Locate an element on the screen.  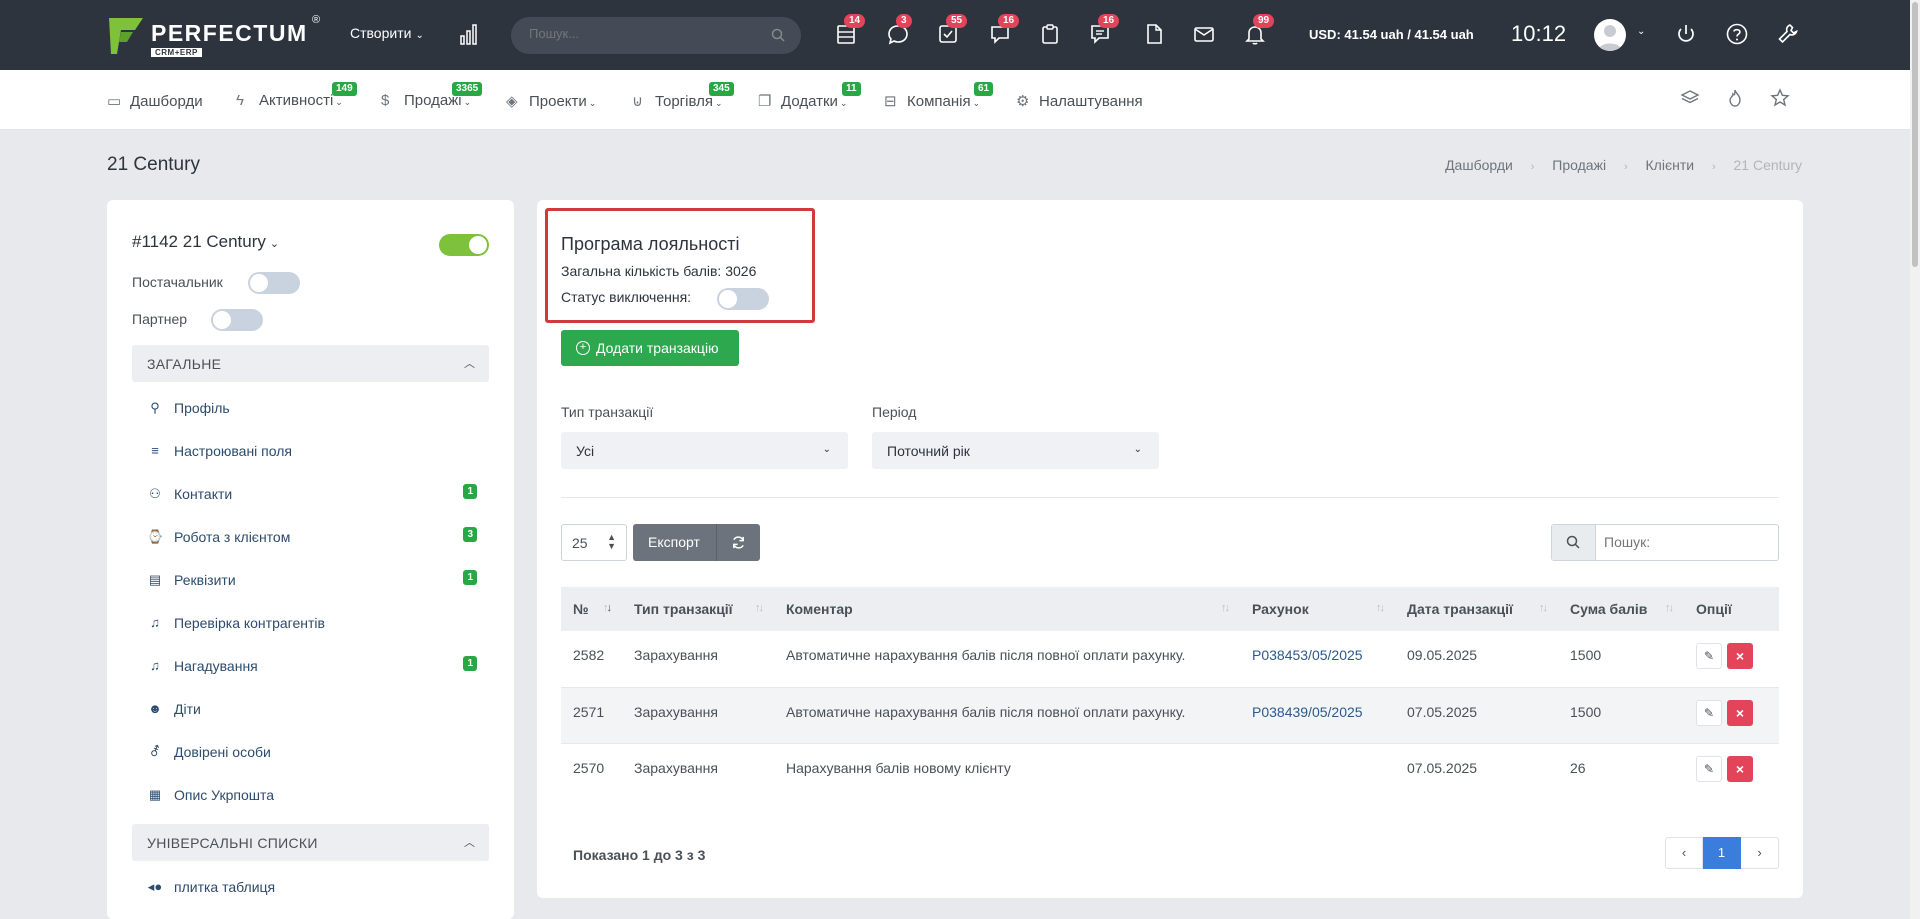
wrench-icon is located at coordinates (1789, 35).